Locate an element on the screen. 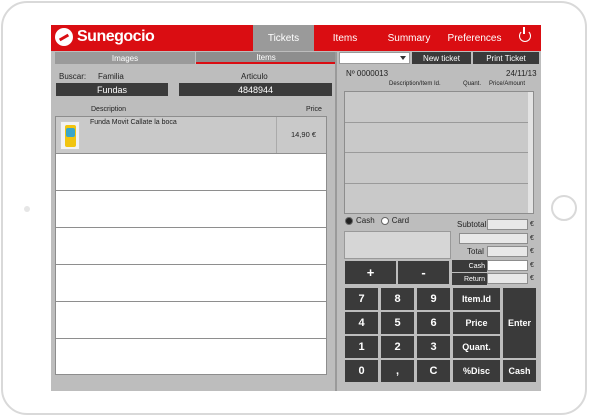 Image resolution: width=589 pixels, height=417 pixels. price-key: Price is located at coordinates (476, 323).